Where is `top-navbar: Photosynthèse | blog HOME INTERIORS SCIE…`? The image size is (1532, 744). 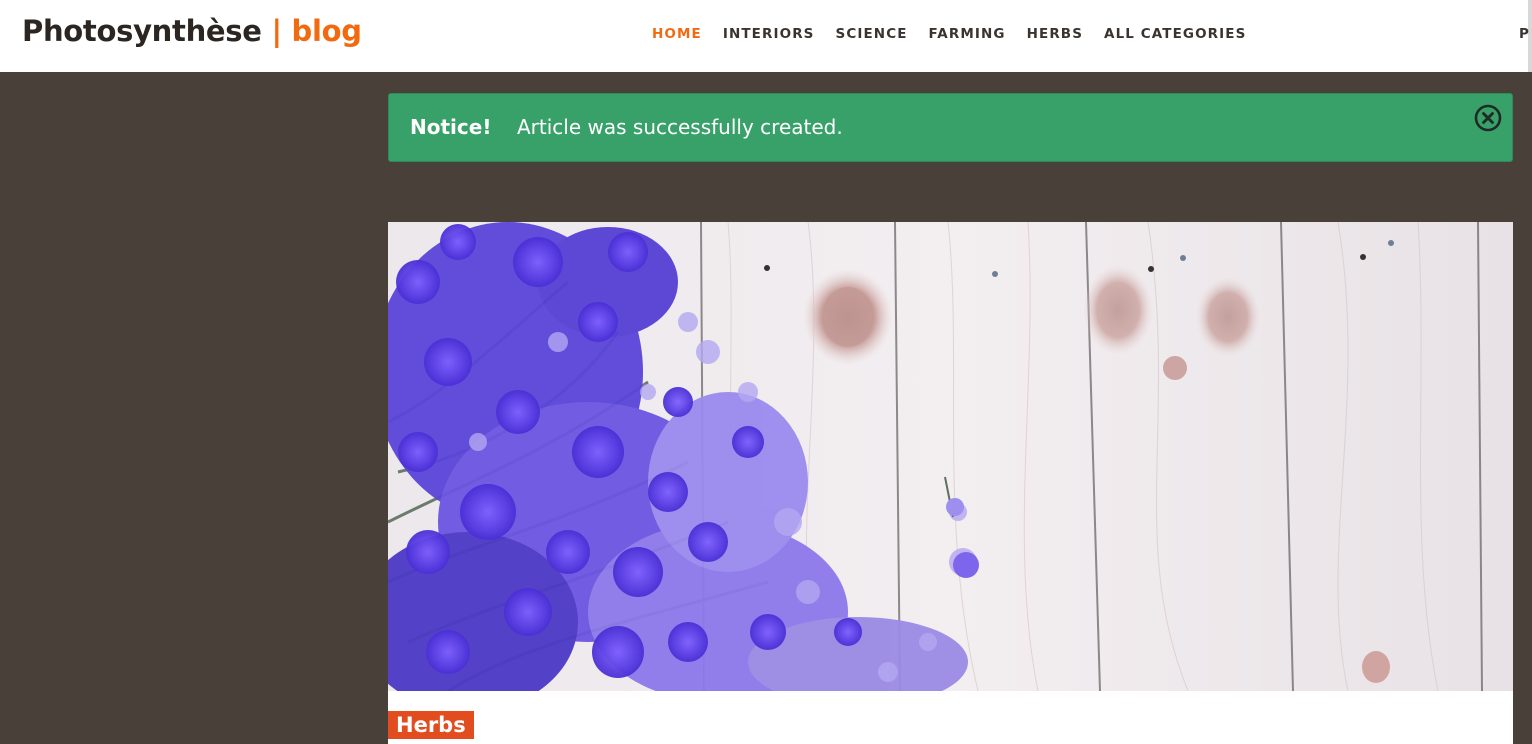
top-navbar: Photosynthèse | blog HOME INTERIORS SCIE… is located at coordinates (766, 36).